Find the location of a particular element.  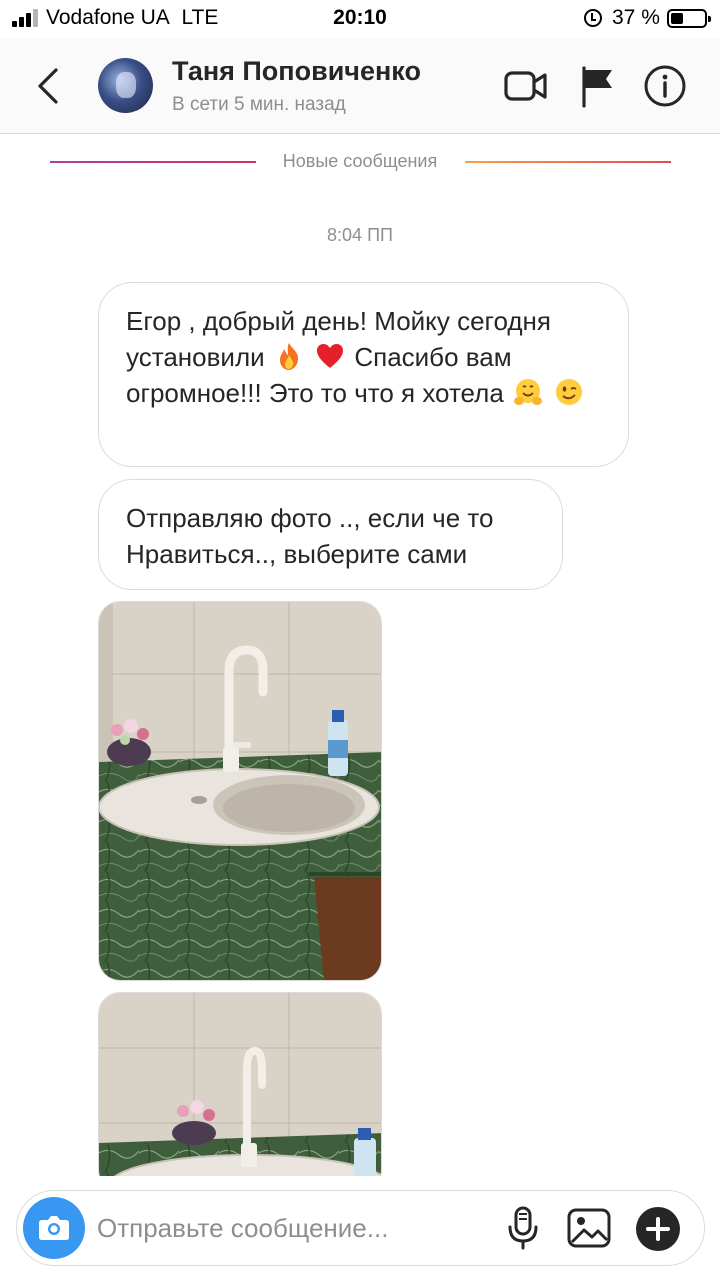

status-bar: Vodafone UA LTE 20:10 37 % is located at coordinates (360, 19).